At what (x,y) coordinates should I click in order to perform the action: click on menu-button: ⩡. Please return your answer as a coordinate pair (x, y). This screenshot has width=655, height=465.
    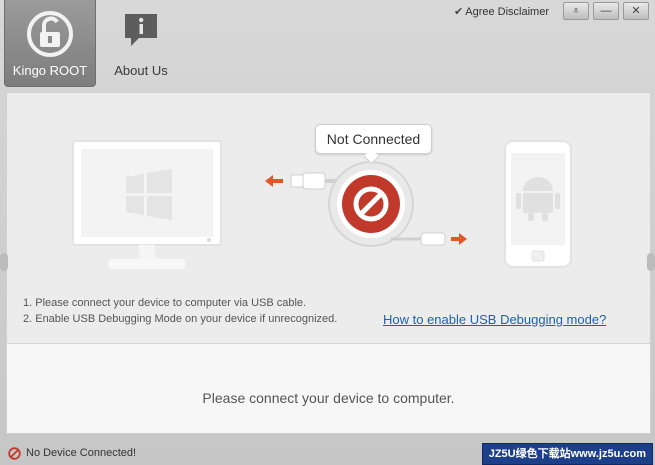
    Looking at the image, I should click on (576, 11).